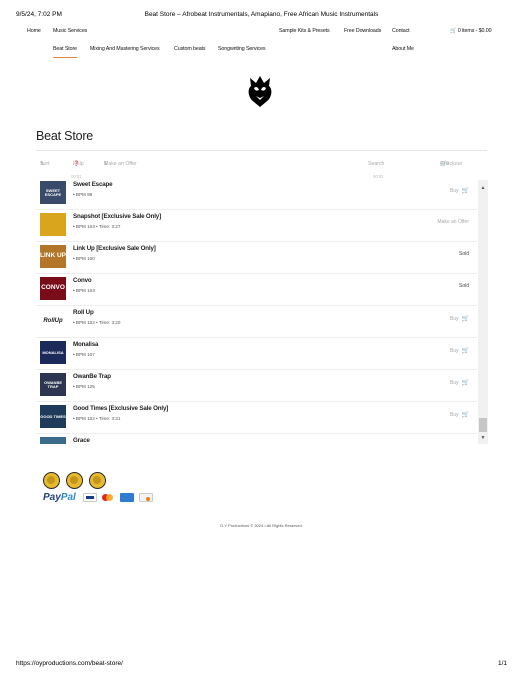 This screenshot has width=523, height=677. What do you see at coordinates (53, 224) in the screenshot?
I see `track-cover-art` at bounding box center [53, 224].